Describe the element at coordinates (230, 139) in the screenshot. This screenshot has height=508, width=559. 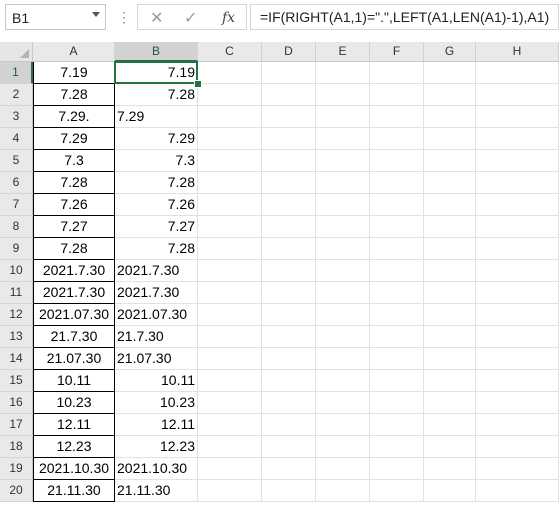
I see `cell-c4` at that location.